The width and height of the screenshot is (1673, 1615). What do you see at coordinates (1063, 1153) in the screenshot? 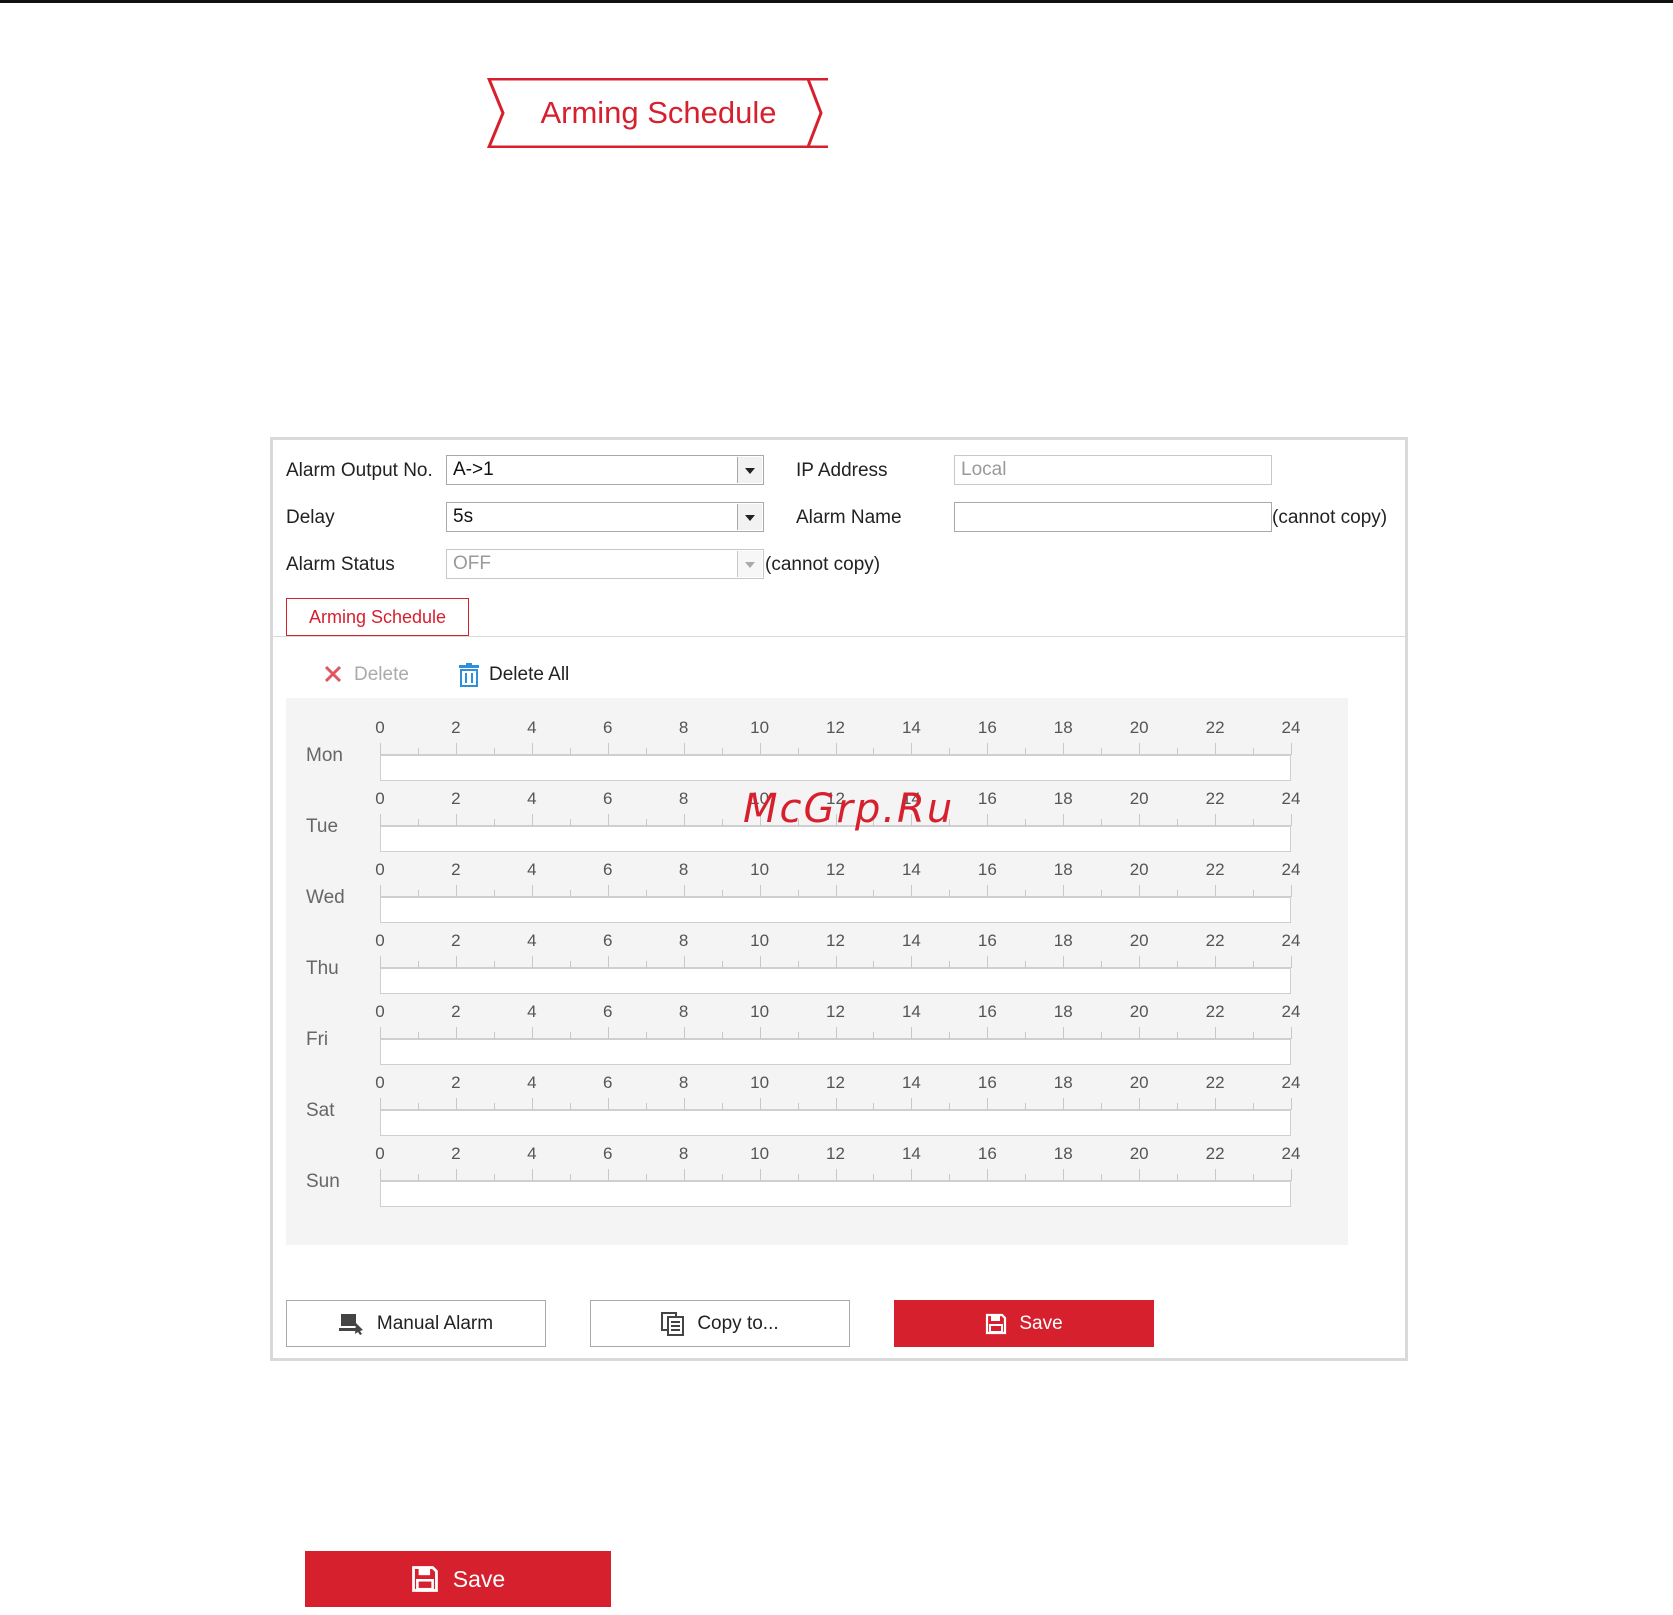
I see `hour-tick-label: 18` at bounding box center [1063, 1153].